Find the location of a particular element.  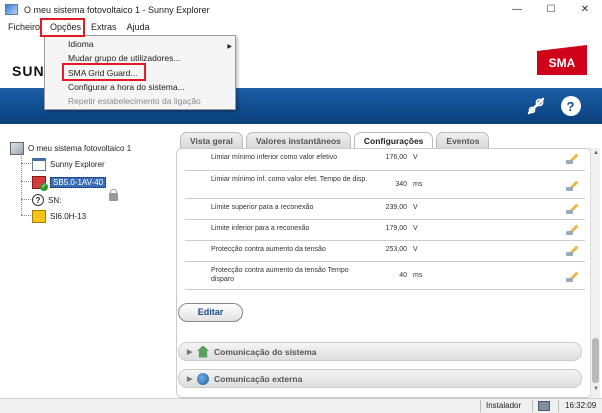

tree-item-inverter: SB5.0-1AV-40 is located at coordinates (69, 183).